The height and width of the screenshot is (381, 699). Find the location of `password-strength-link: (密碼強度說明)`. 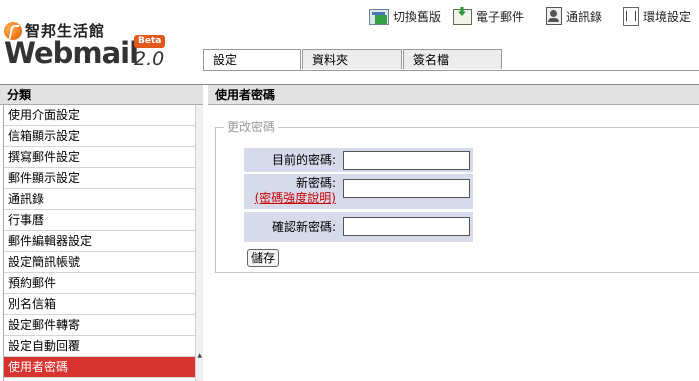

password-strength-link: (密碼強度說明) is located at coordinates (290, 198).